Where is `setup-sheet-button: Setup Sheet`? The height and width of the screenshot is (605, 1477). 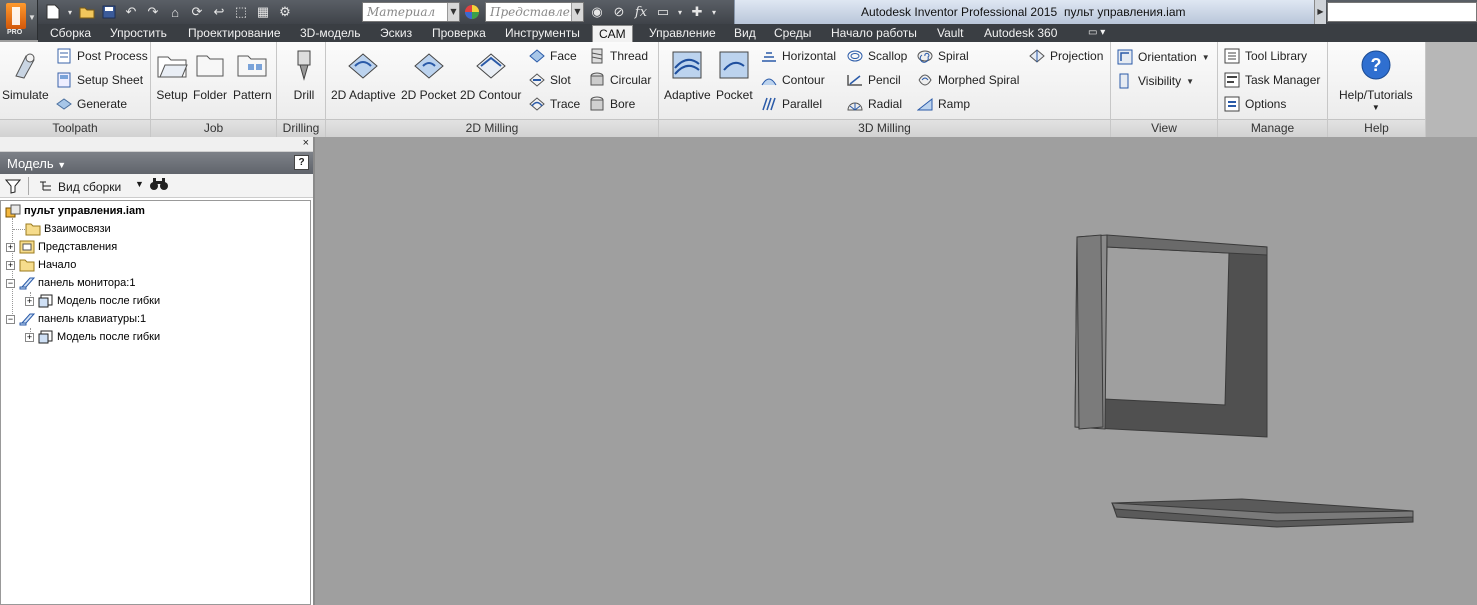
setup-sheet-button: Setup Sheet is located at coordinates (99, 80).